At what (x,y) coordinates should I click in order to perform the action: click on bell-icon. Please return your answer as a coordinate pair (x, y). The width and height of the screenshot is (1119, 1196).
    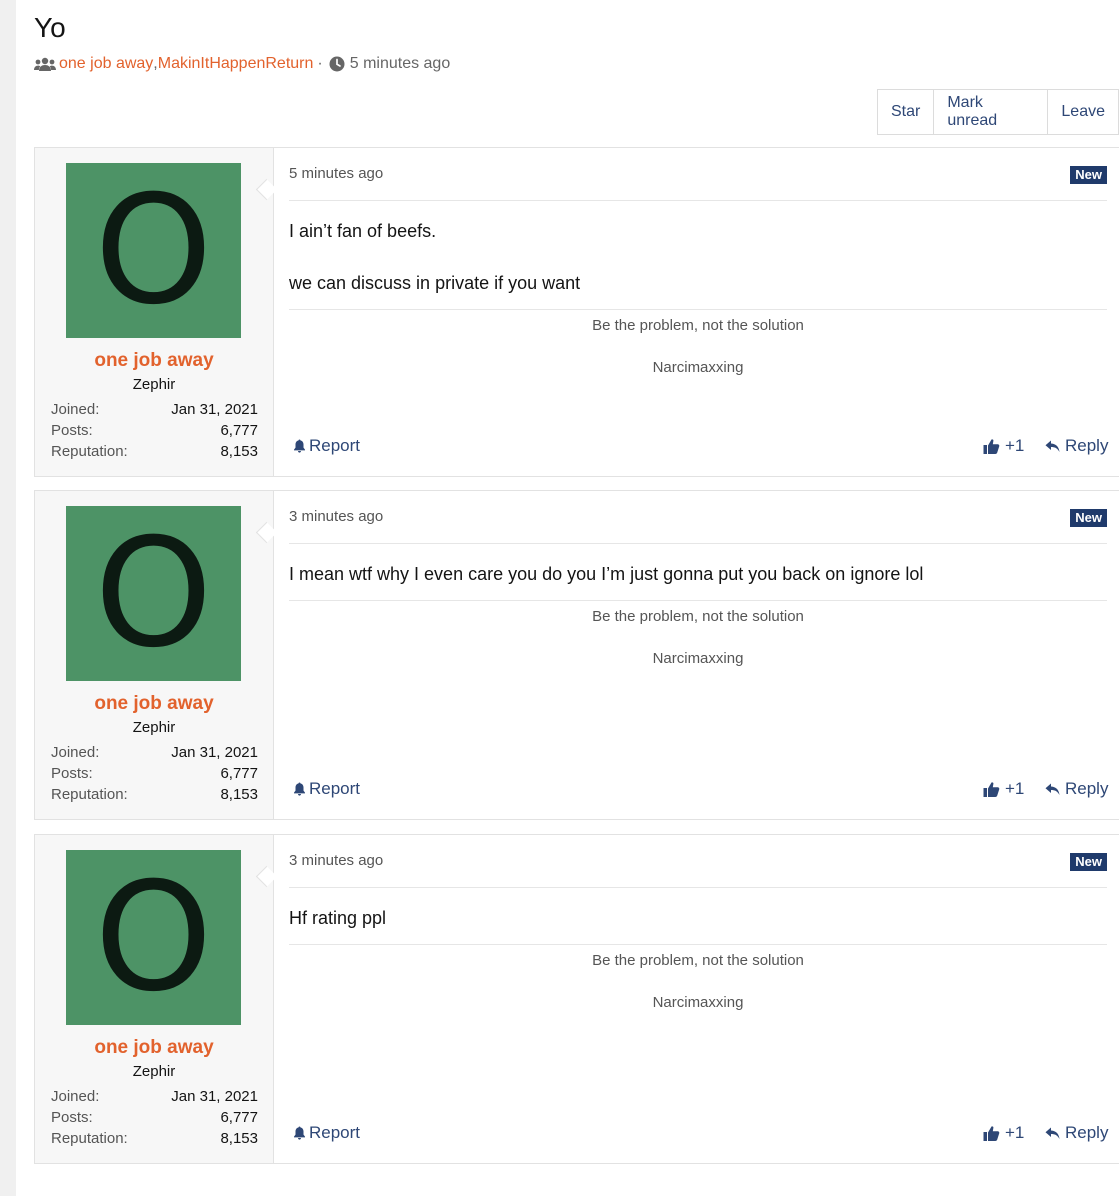
    Looking at the image, I should click on (299, 789).